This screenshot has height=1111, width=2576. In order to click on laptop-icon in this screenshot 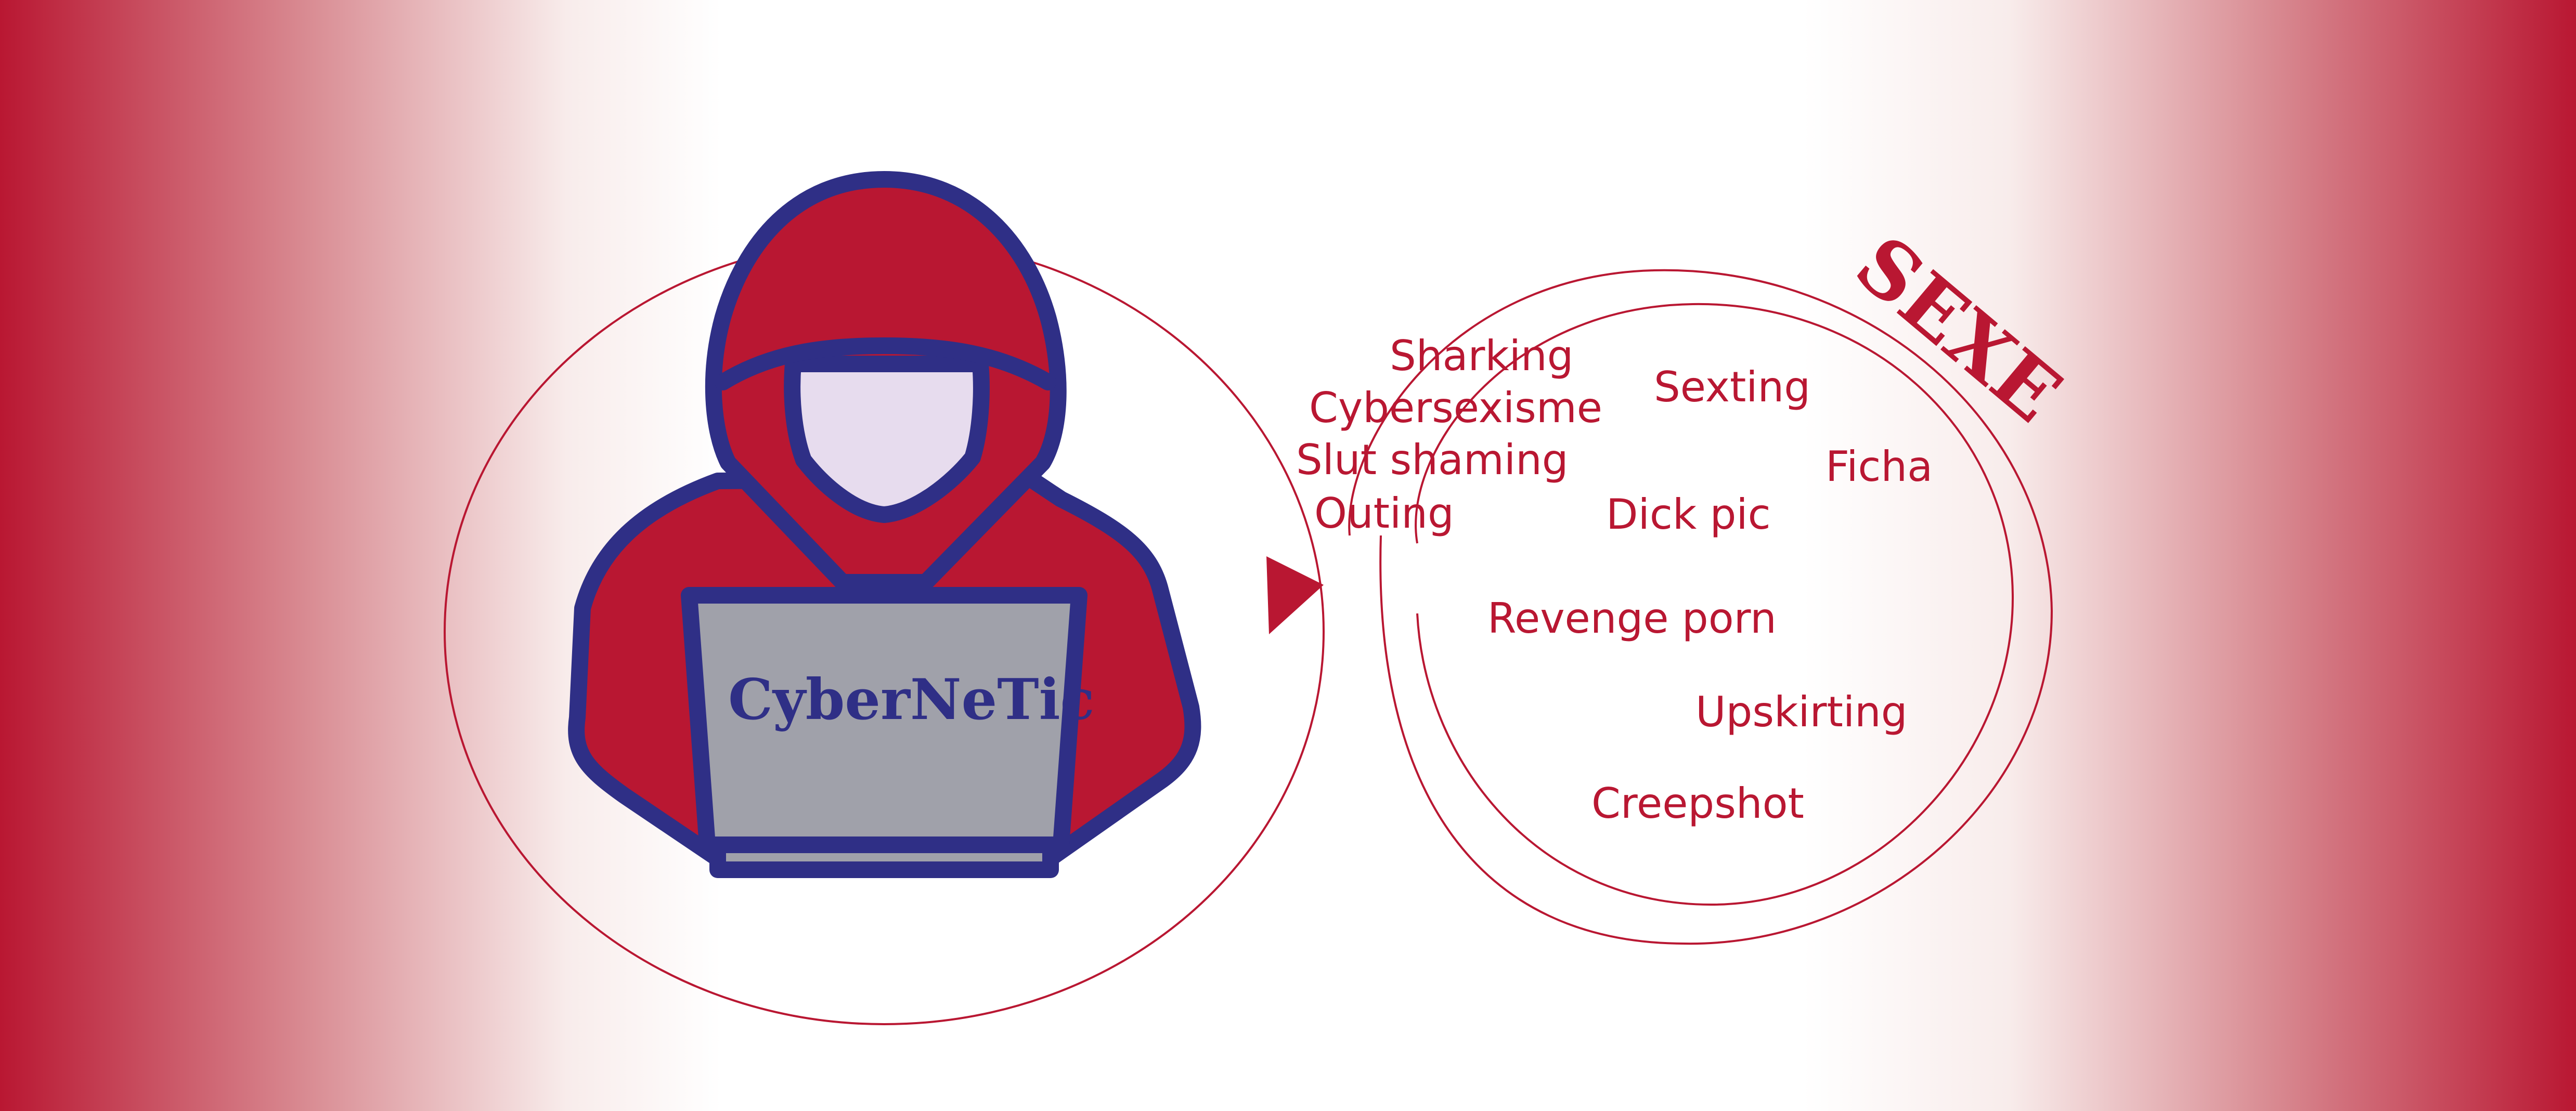, I will do `click(885, 733)`.